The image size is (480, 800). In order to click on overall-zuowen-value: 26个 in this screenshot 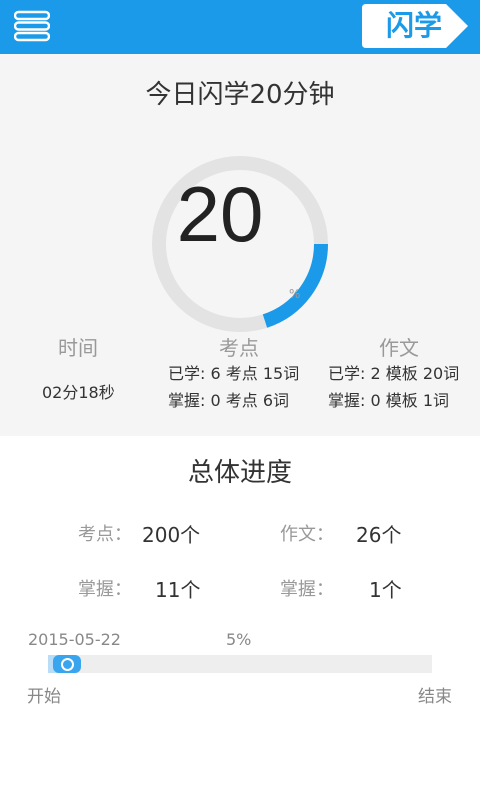, I will do `click(379, 535)`.